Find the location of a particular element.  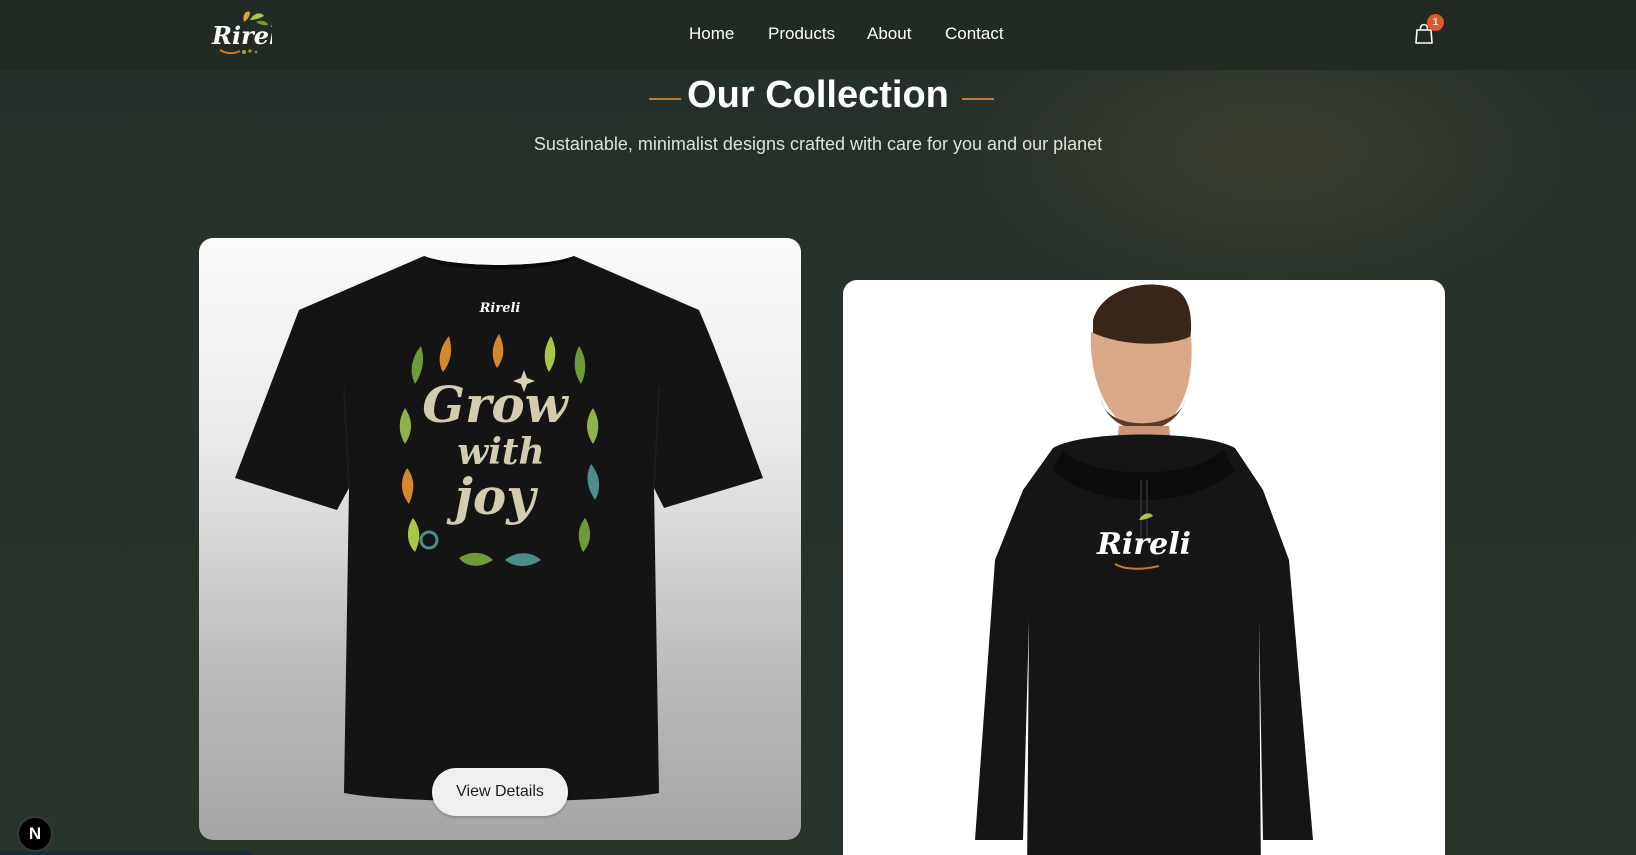

view-details-button: View Details is located at coordinates (500, 792).